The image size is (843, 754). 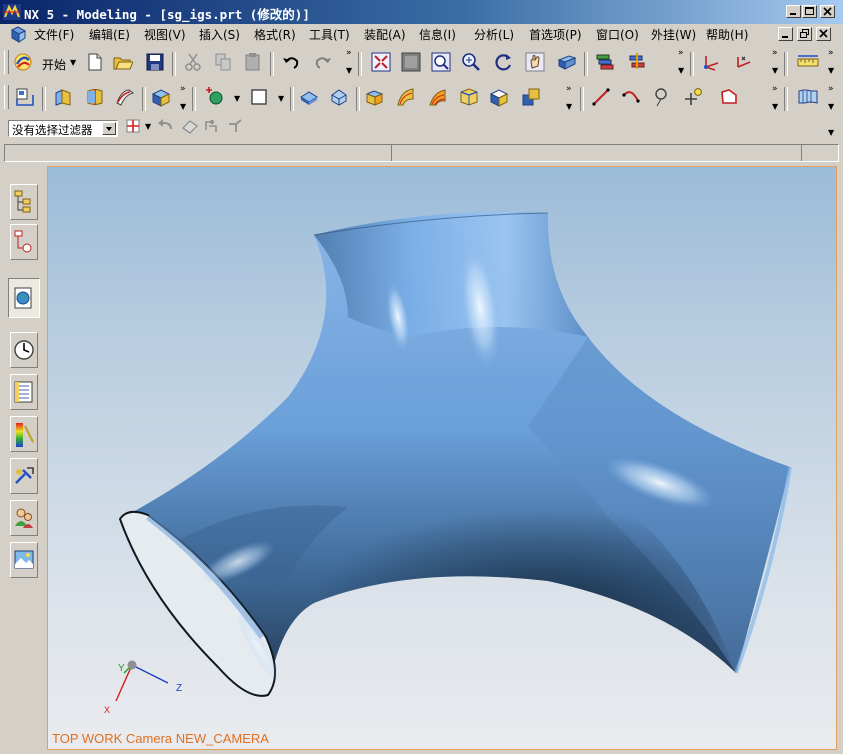 I want to click on through-curve-mesh-button, so click(x=437, y=97).